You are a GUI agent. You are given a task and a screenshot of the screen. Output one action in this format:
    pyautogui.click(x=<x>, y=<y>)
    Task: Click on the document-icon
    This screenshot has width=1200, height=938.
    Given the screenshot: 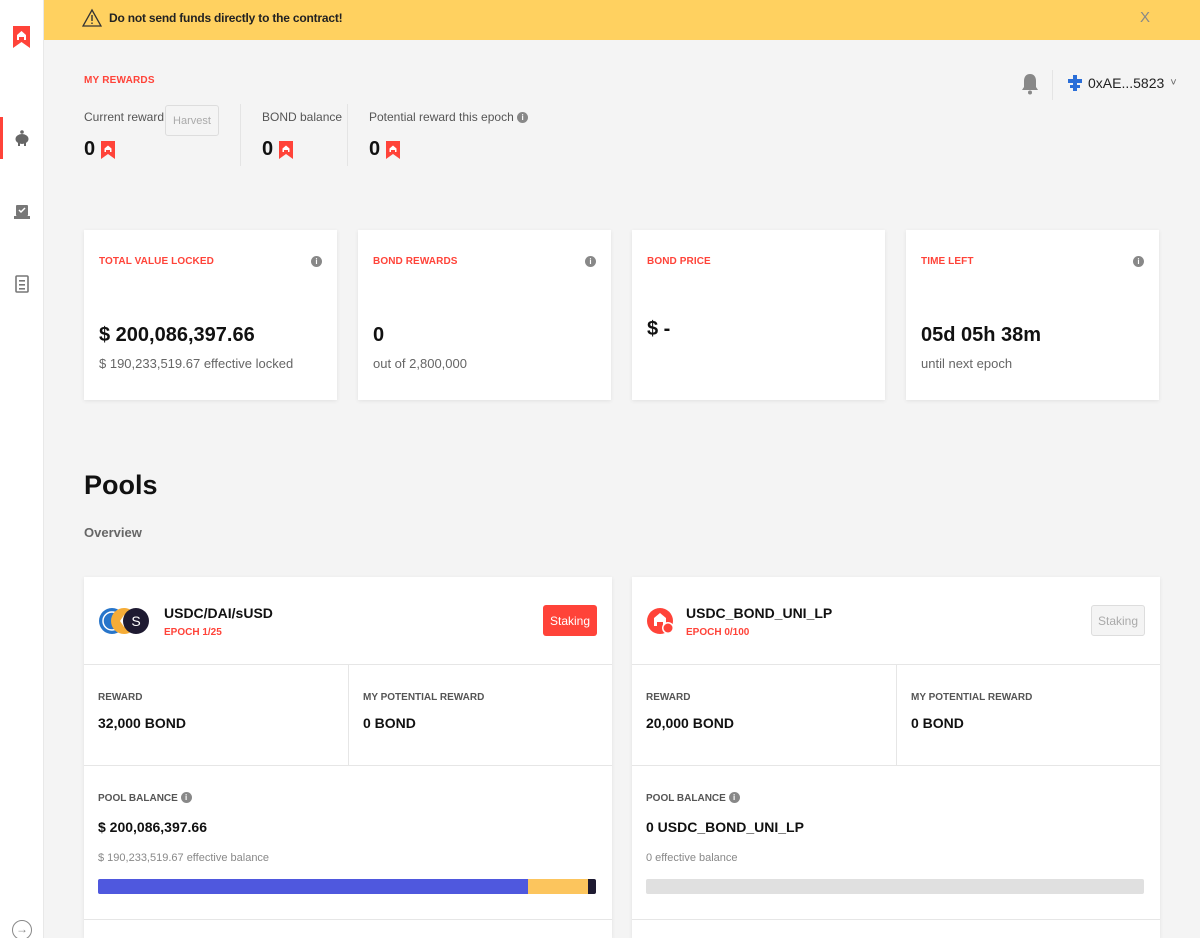 What is the action you would take?
    pyautogui.click(x=22, y=284)
    